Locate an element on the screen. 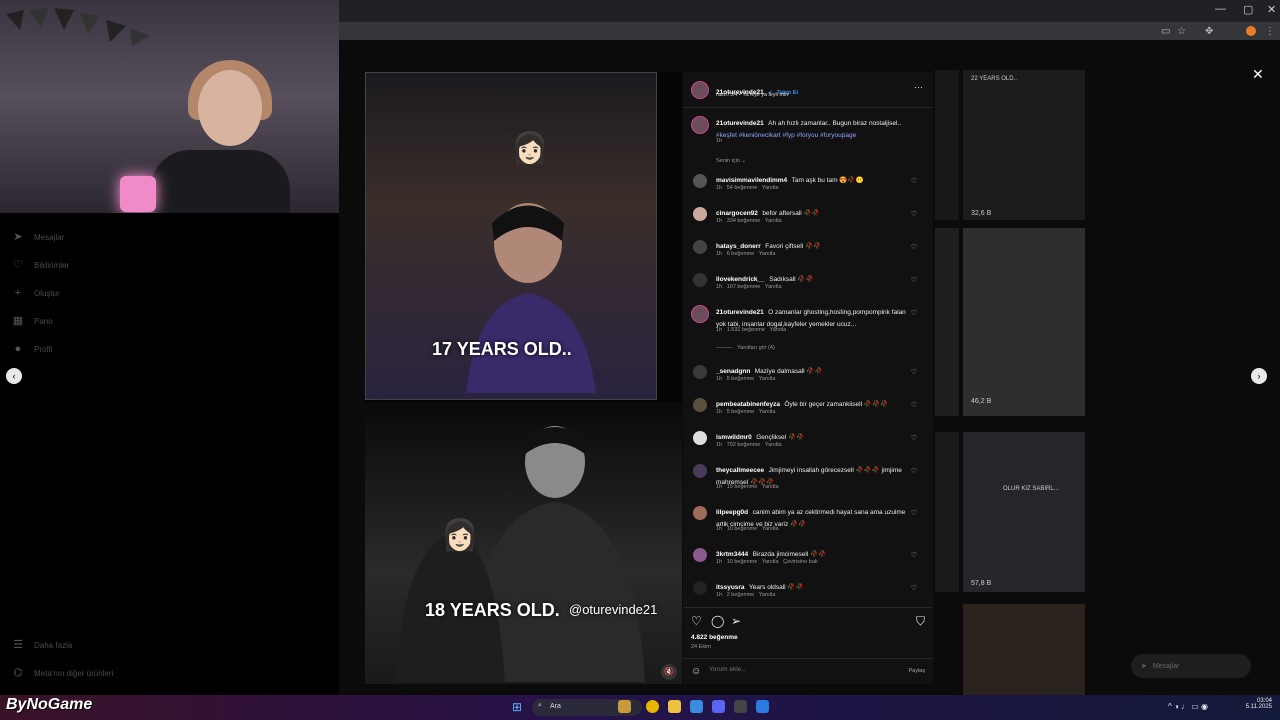  sidebar-item-more: ☰ Daha fazla is located at coordinates (42, 645).